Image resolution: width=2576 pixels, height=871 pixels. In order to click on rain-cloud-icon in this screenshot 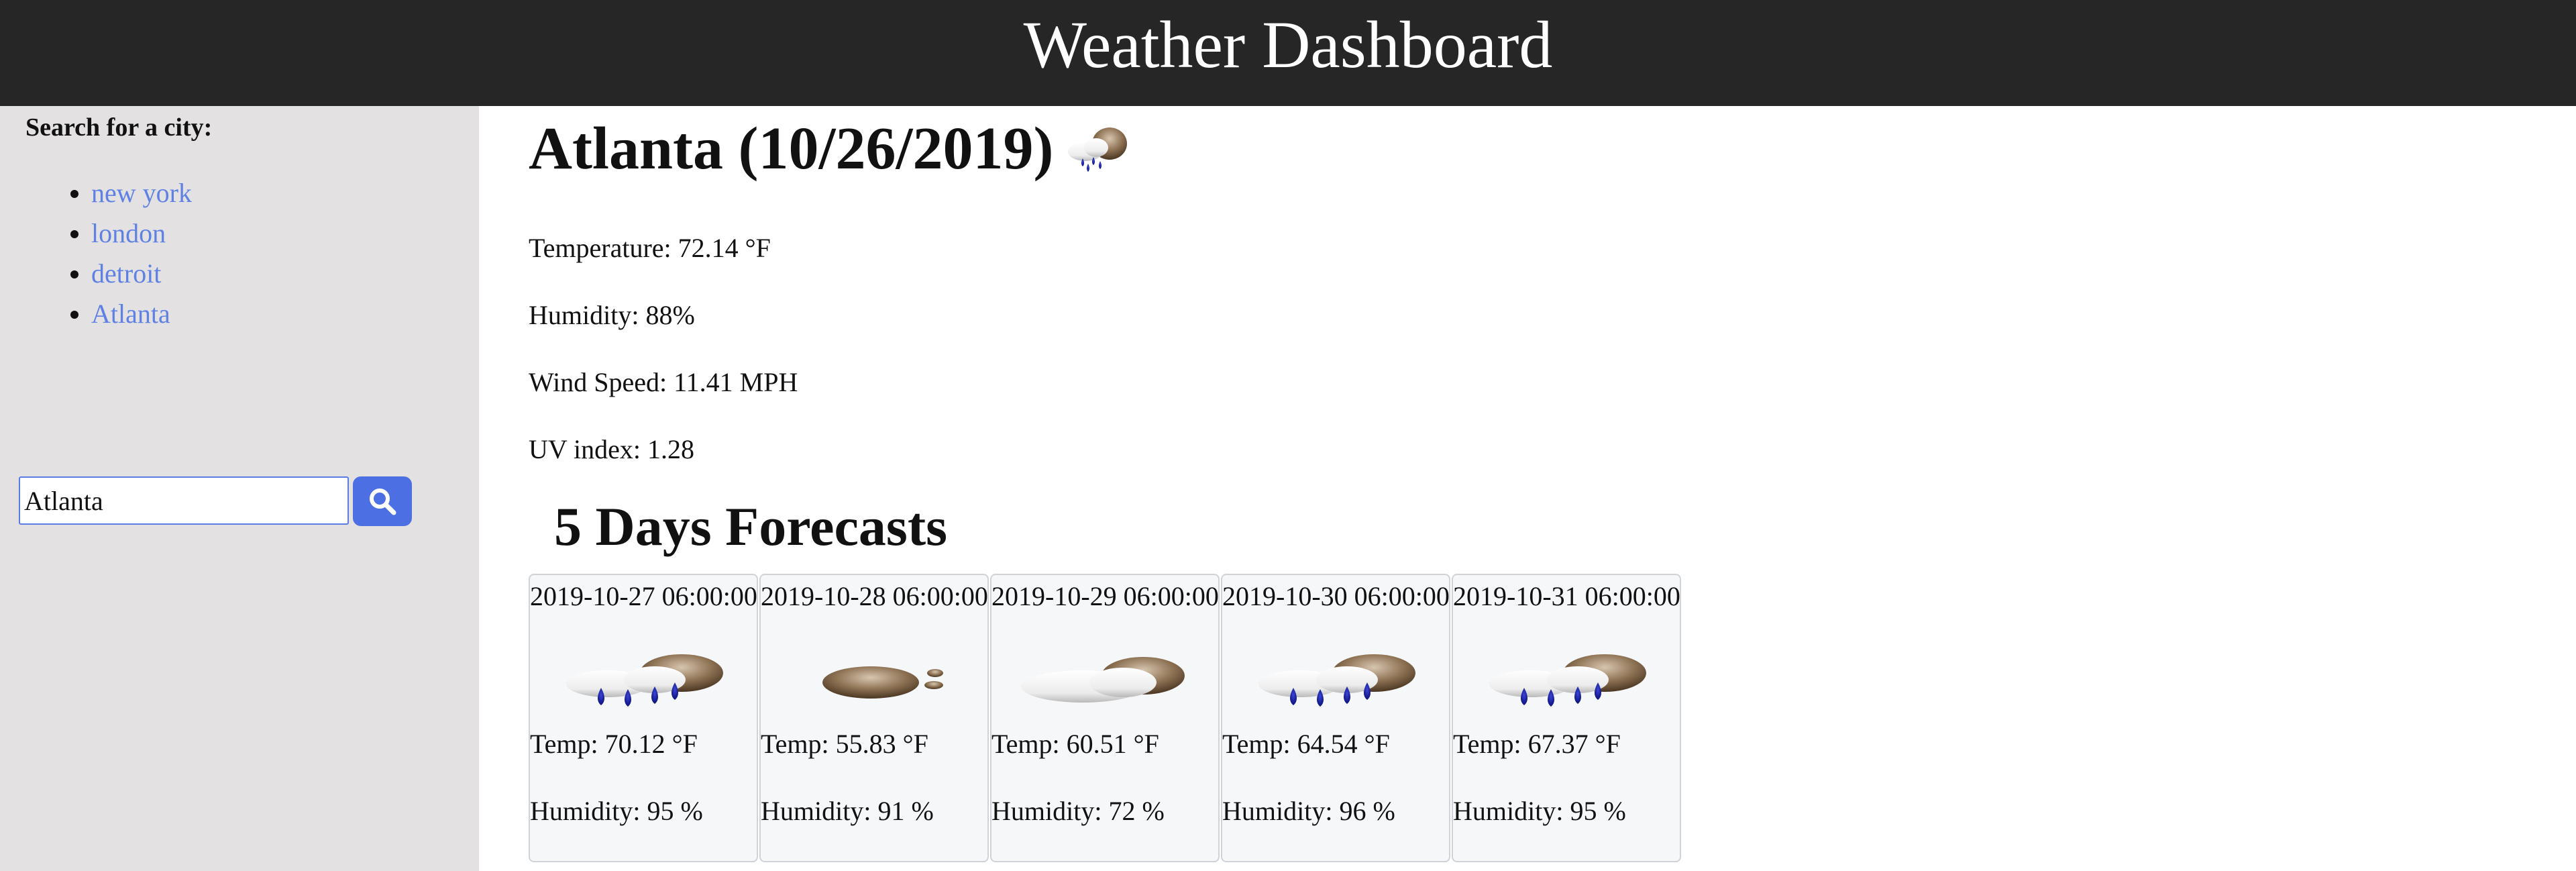, I will do `click(1098, 149)`.